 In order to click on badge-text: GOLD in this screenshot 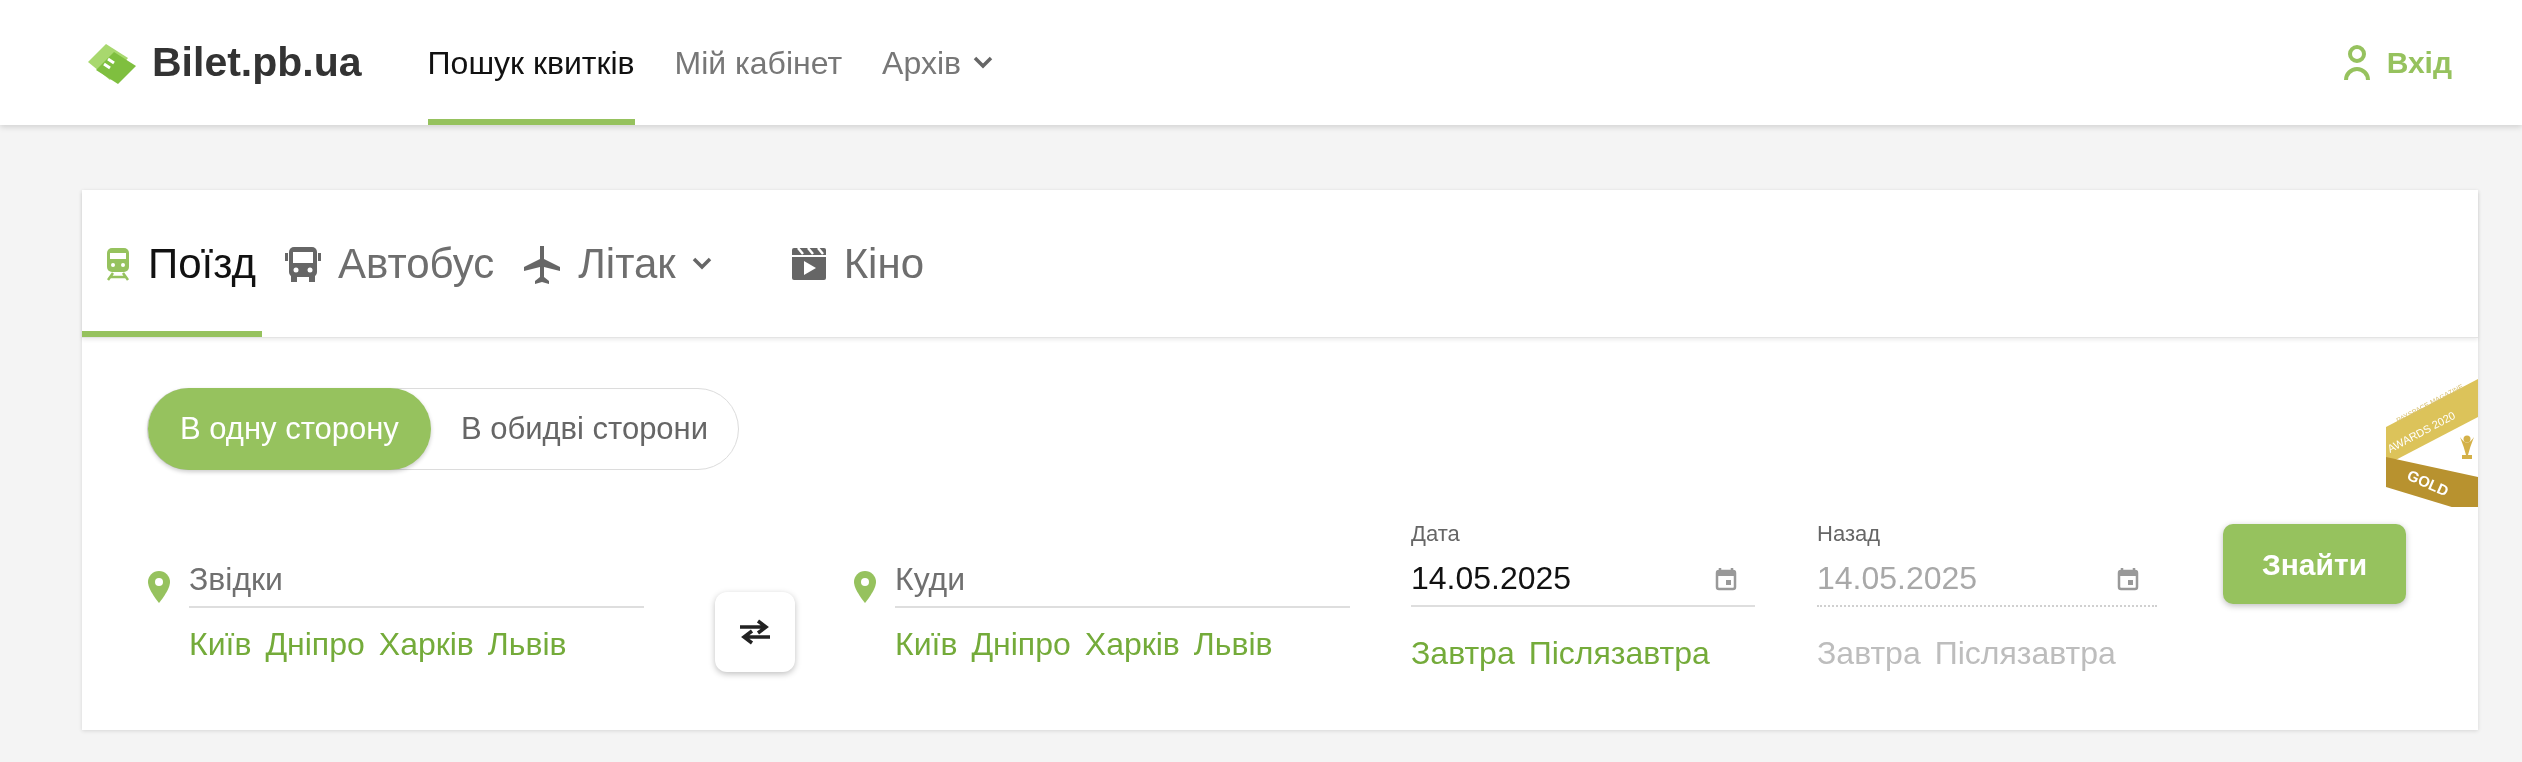, I will do `click(2428, 483)`.